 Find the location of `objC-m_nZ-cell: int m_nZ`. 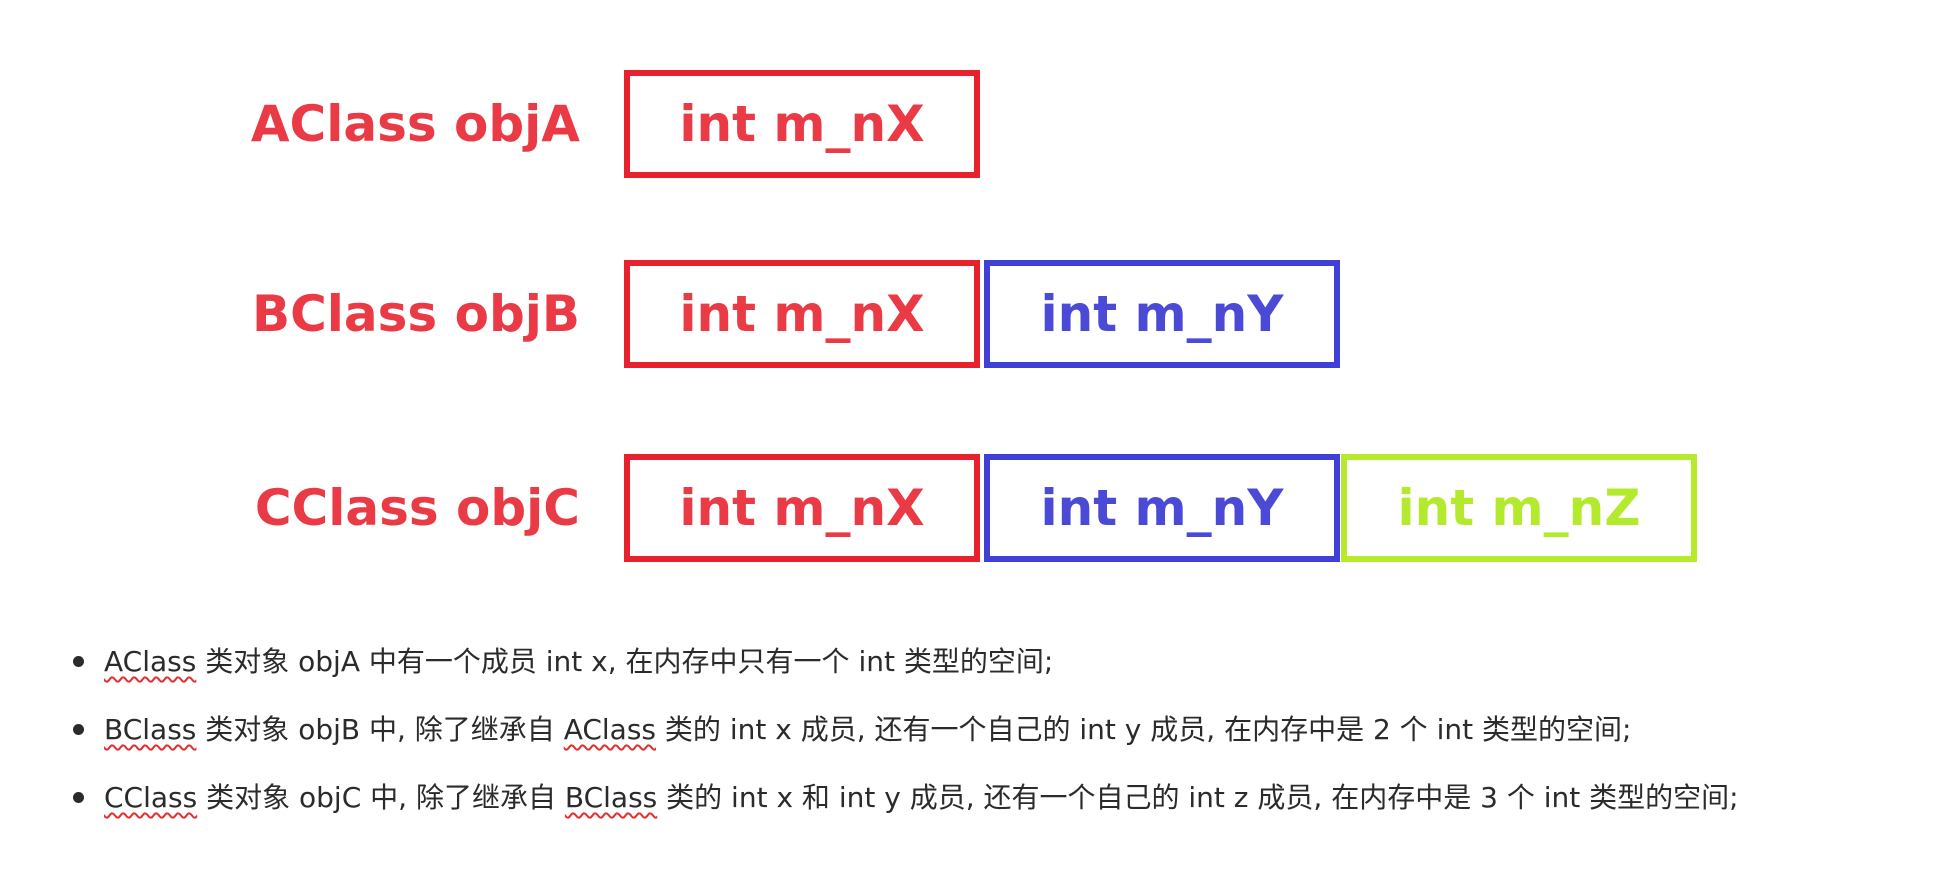

objC-m_nZ-cell: int m_nZ is located at coordinates (1519, 508).